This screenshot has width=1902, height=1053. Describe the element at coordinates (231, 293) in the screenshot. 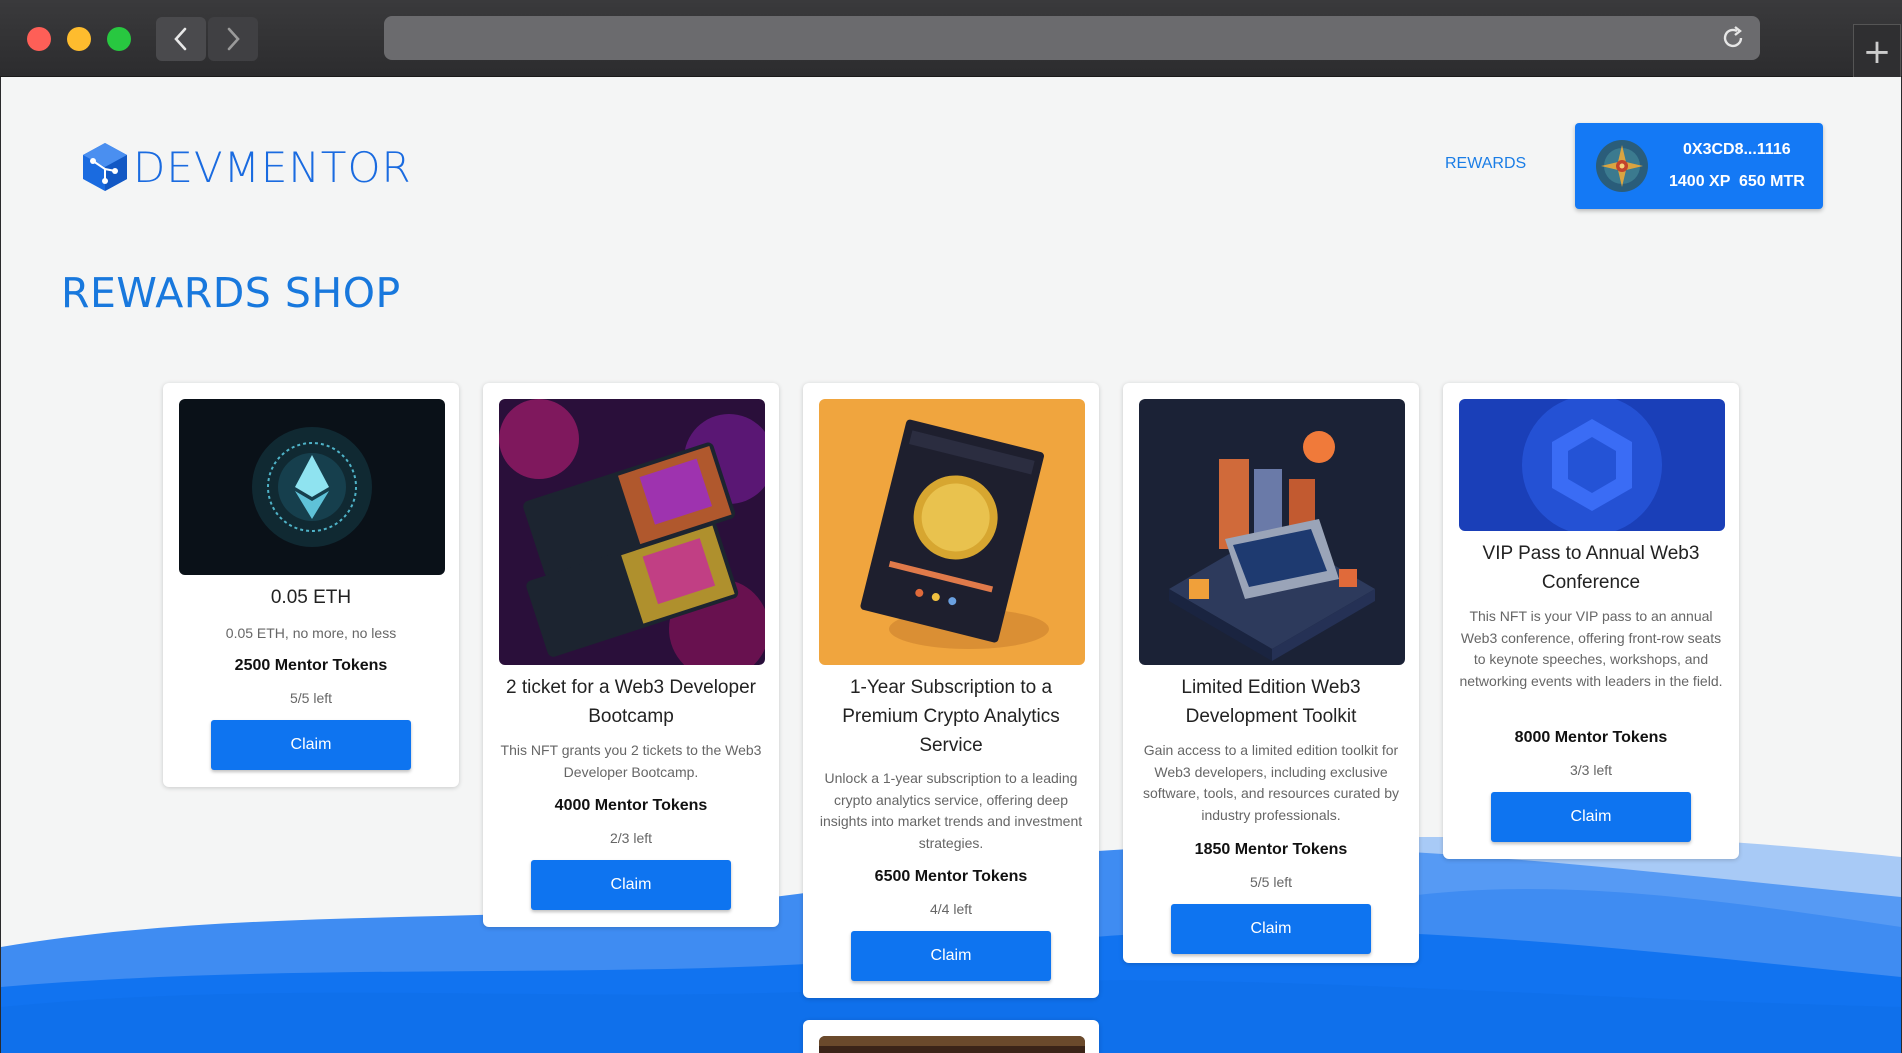

I see `page-title: REWARDS SHOP` at that location.